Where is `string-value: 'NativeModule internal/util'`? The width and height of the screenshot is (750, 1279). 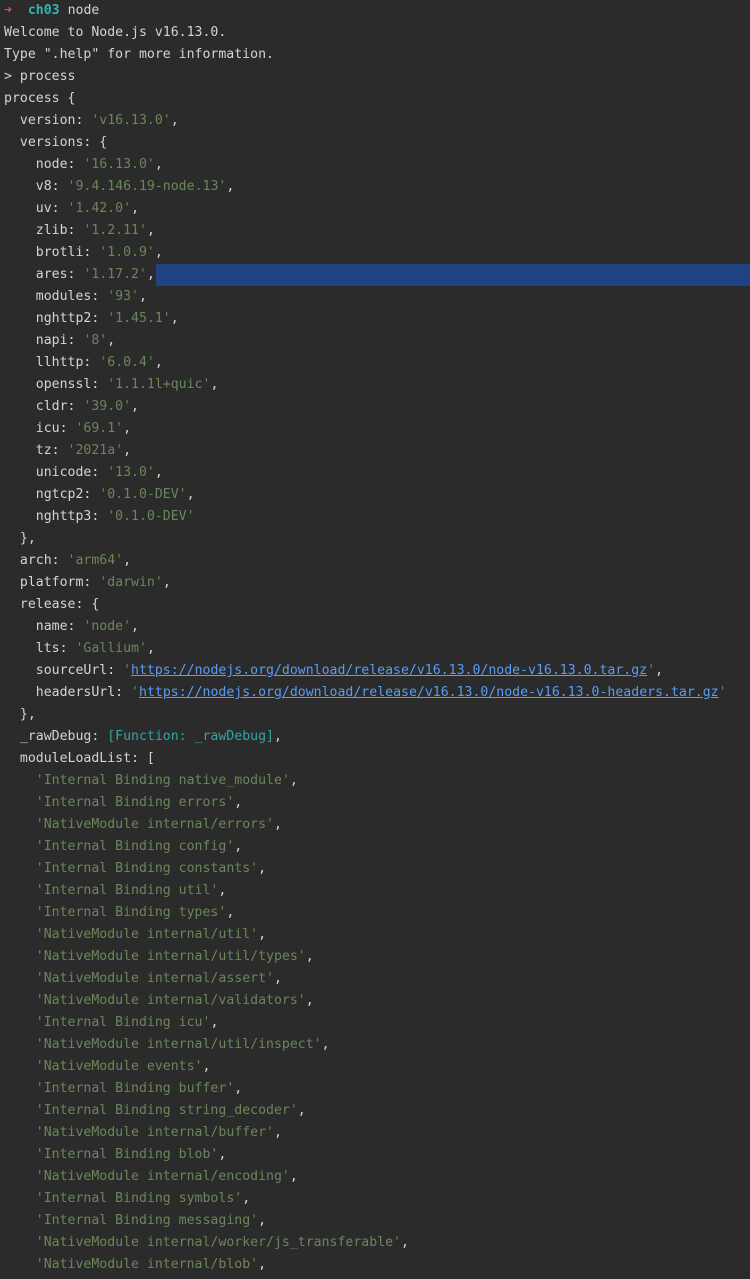
string-value: 'NativeModule internal/util' is located at coordinates (147, 934).